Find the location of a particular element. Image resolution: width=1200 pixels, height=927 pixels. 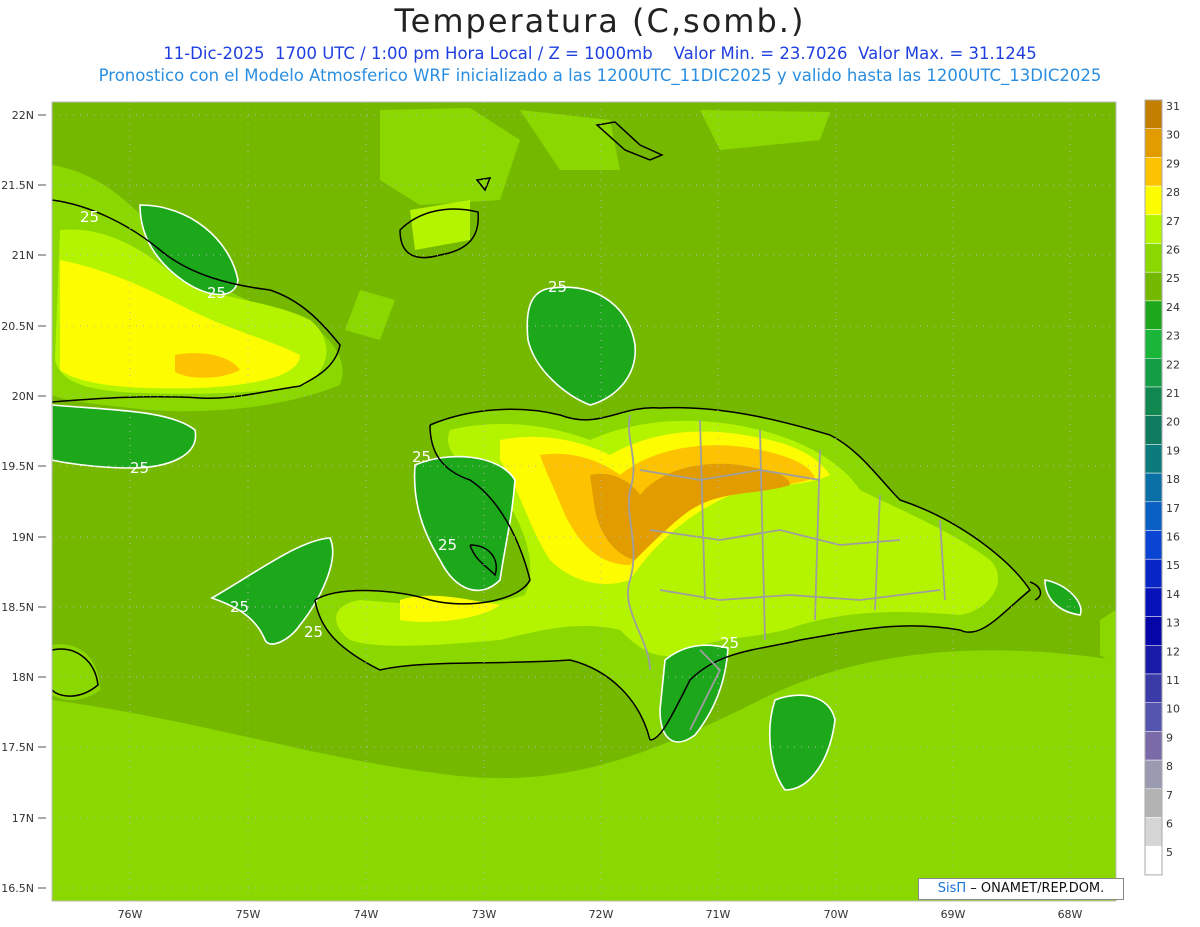

lat-label: 17N is located at coordinates (23, 818).